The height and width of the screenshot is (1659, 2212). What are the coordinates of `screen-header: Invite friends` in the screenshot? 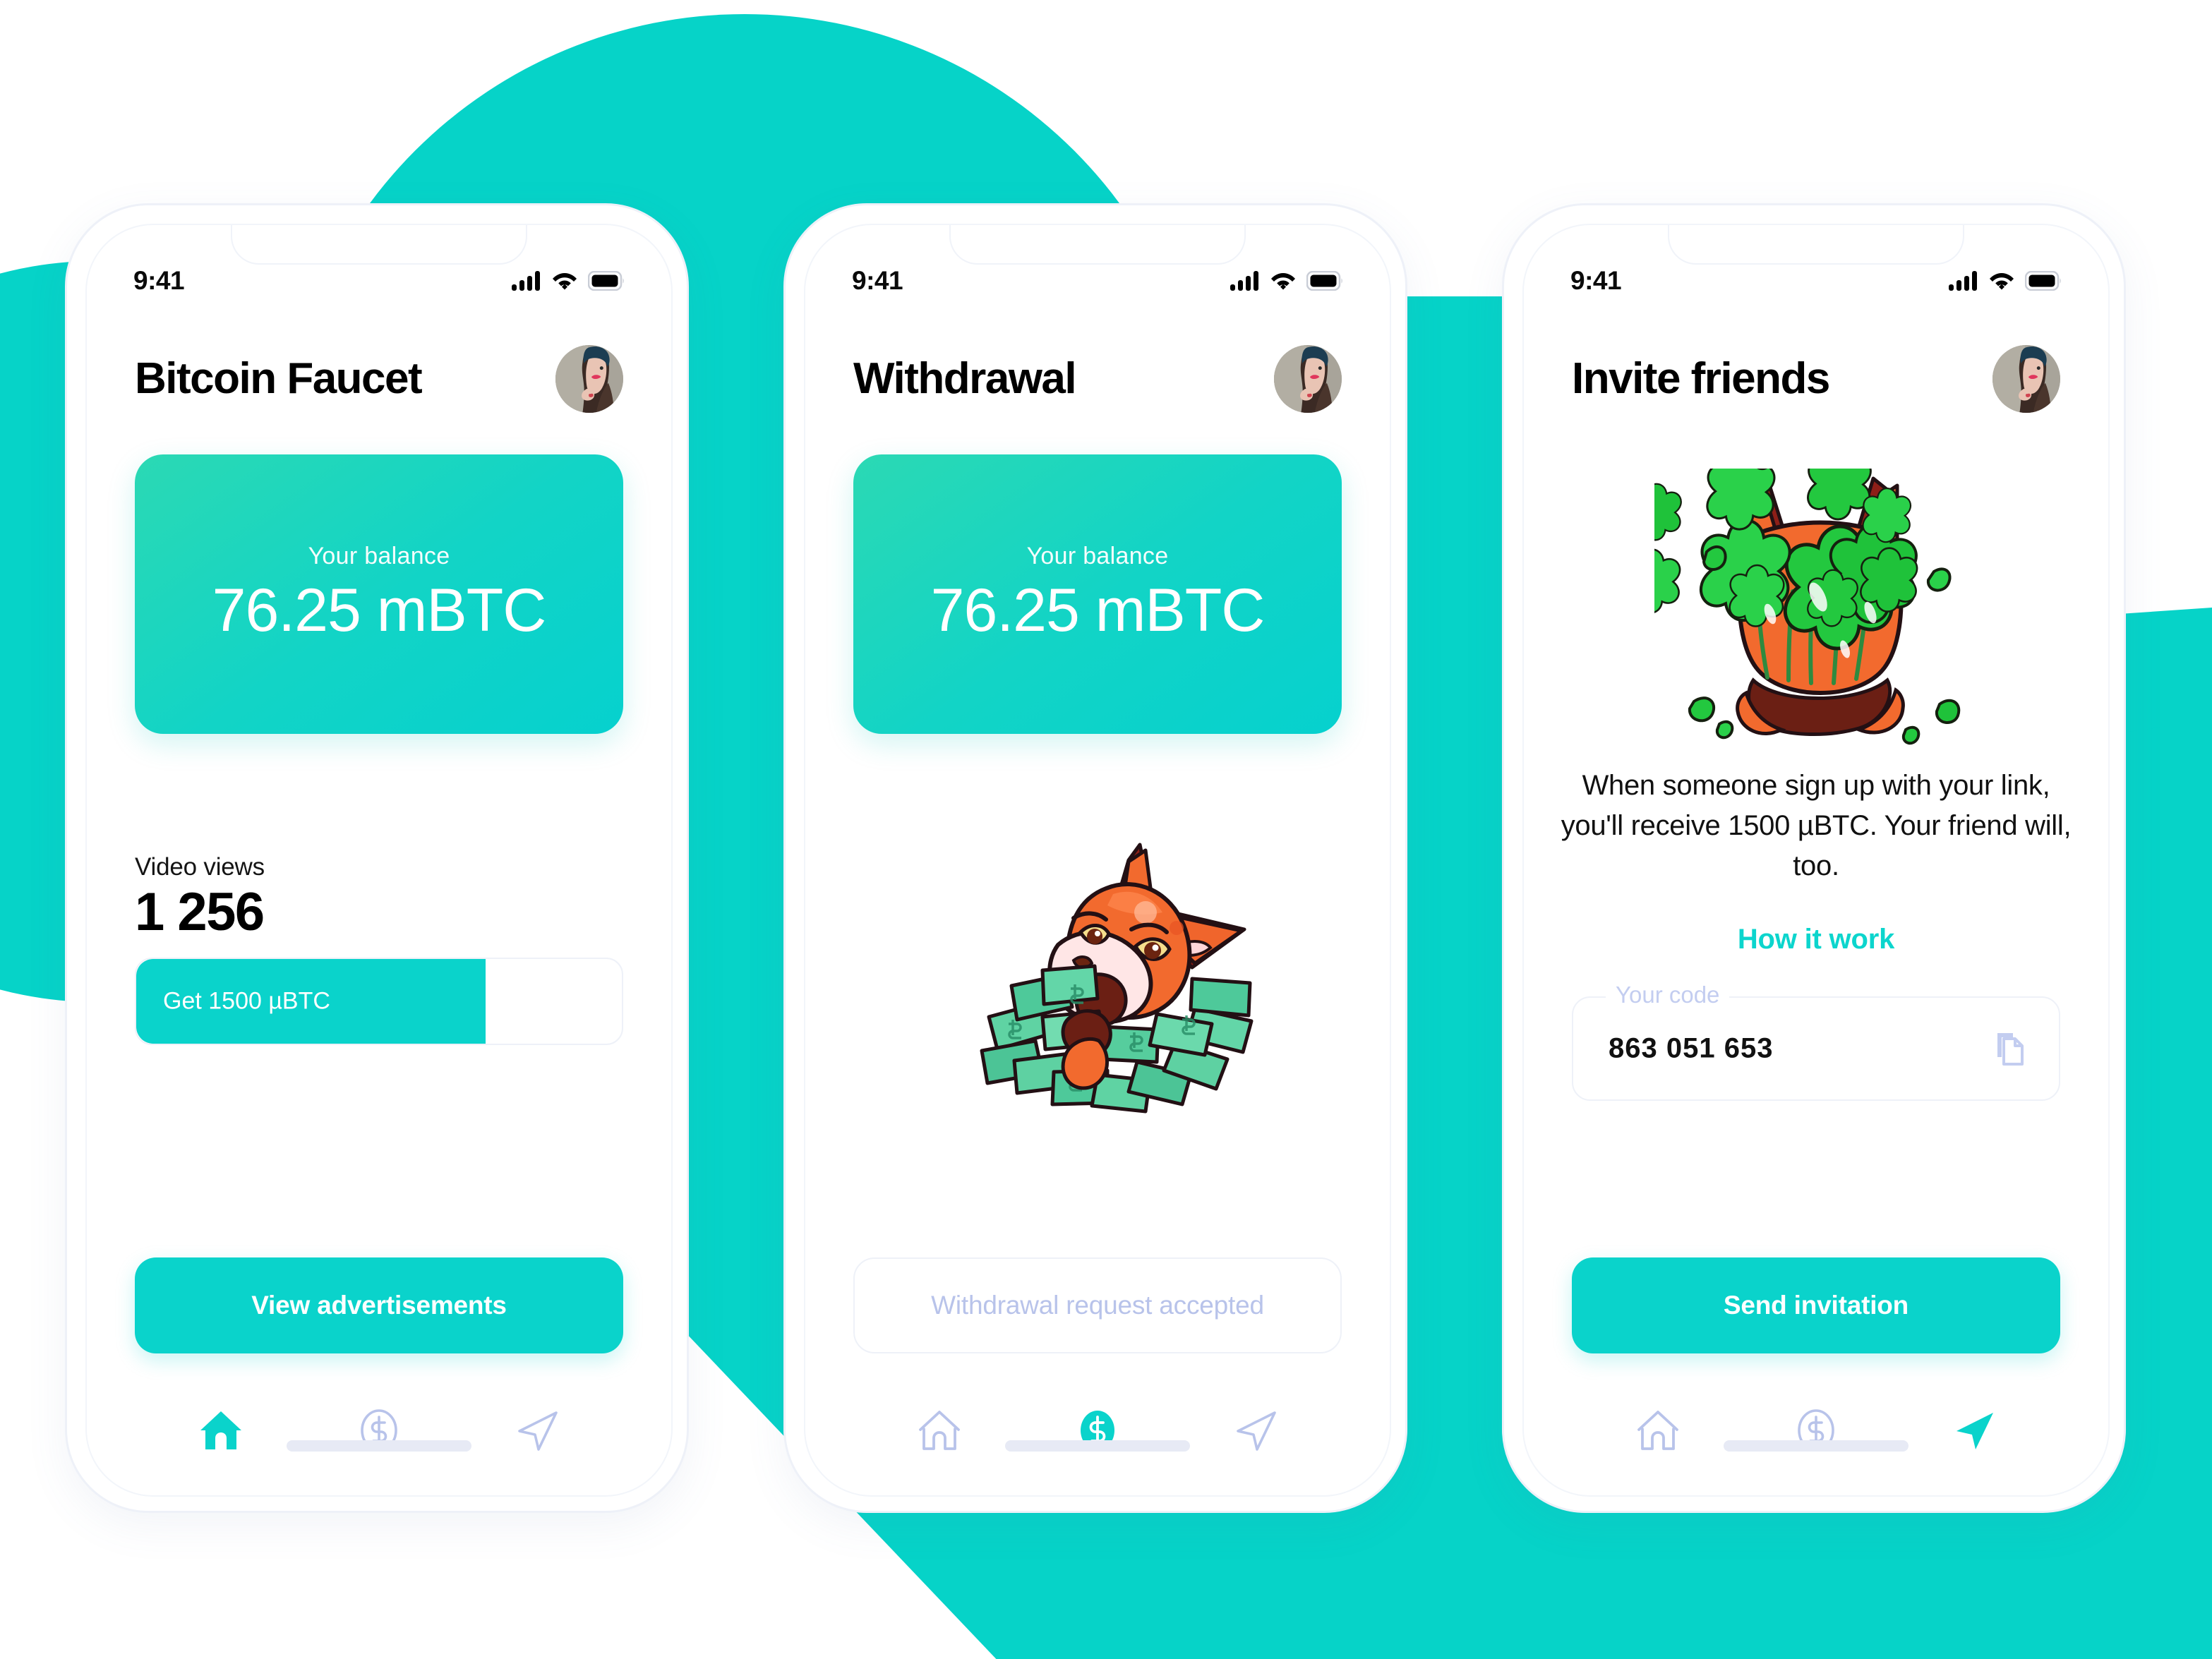 It's located at (1816, 379).